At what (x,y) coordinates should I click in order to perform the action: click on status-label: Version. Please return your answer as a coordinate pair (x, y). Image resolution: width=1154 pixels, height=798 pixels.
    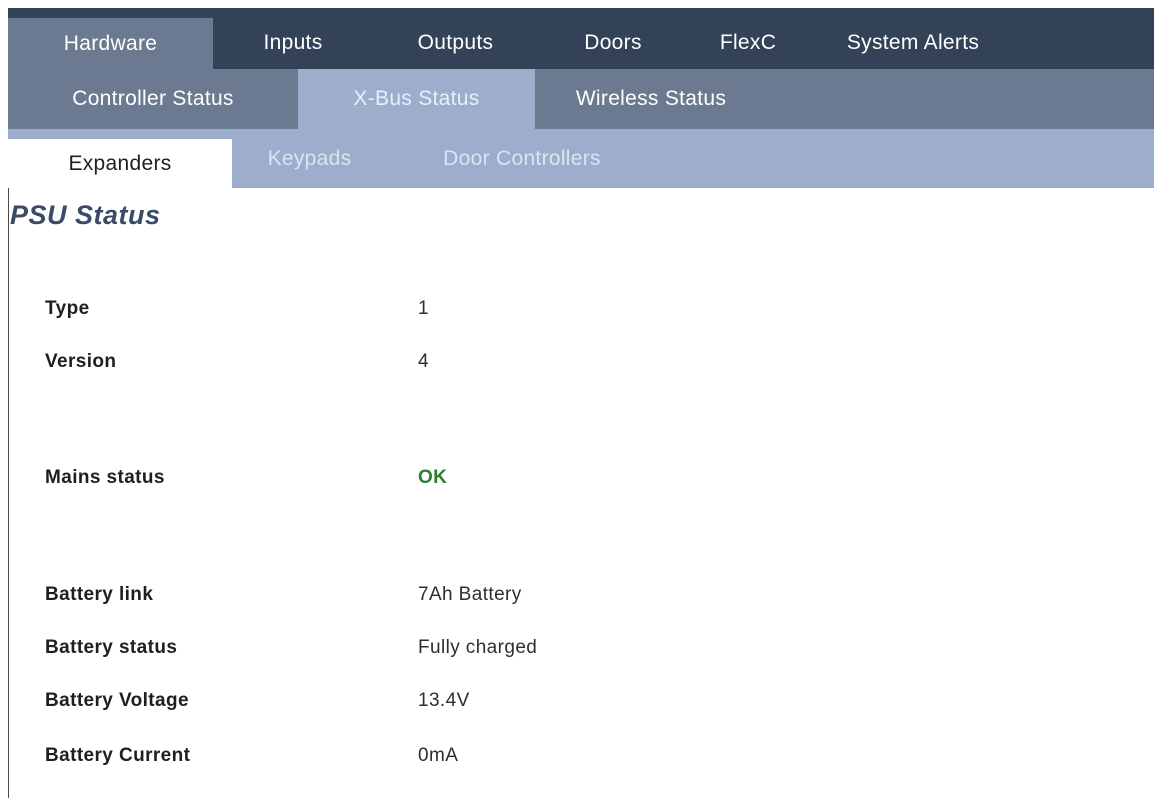
    Looking at the image, I should click on (81, 361).